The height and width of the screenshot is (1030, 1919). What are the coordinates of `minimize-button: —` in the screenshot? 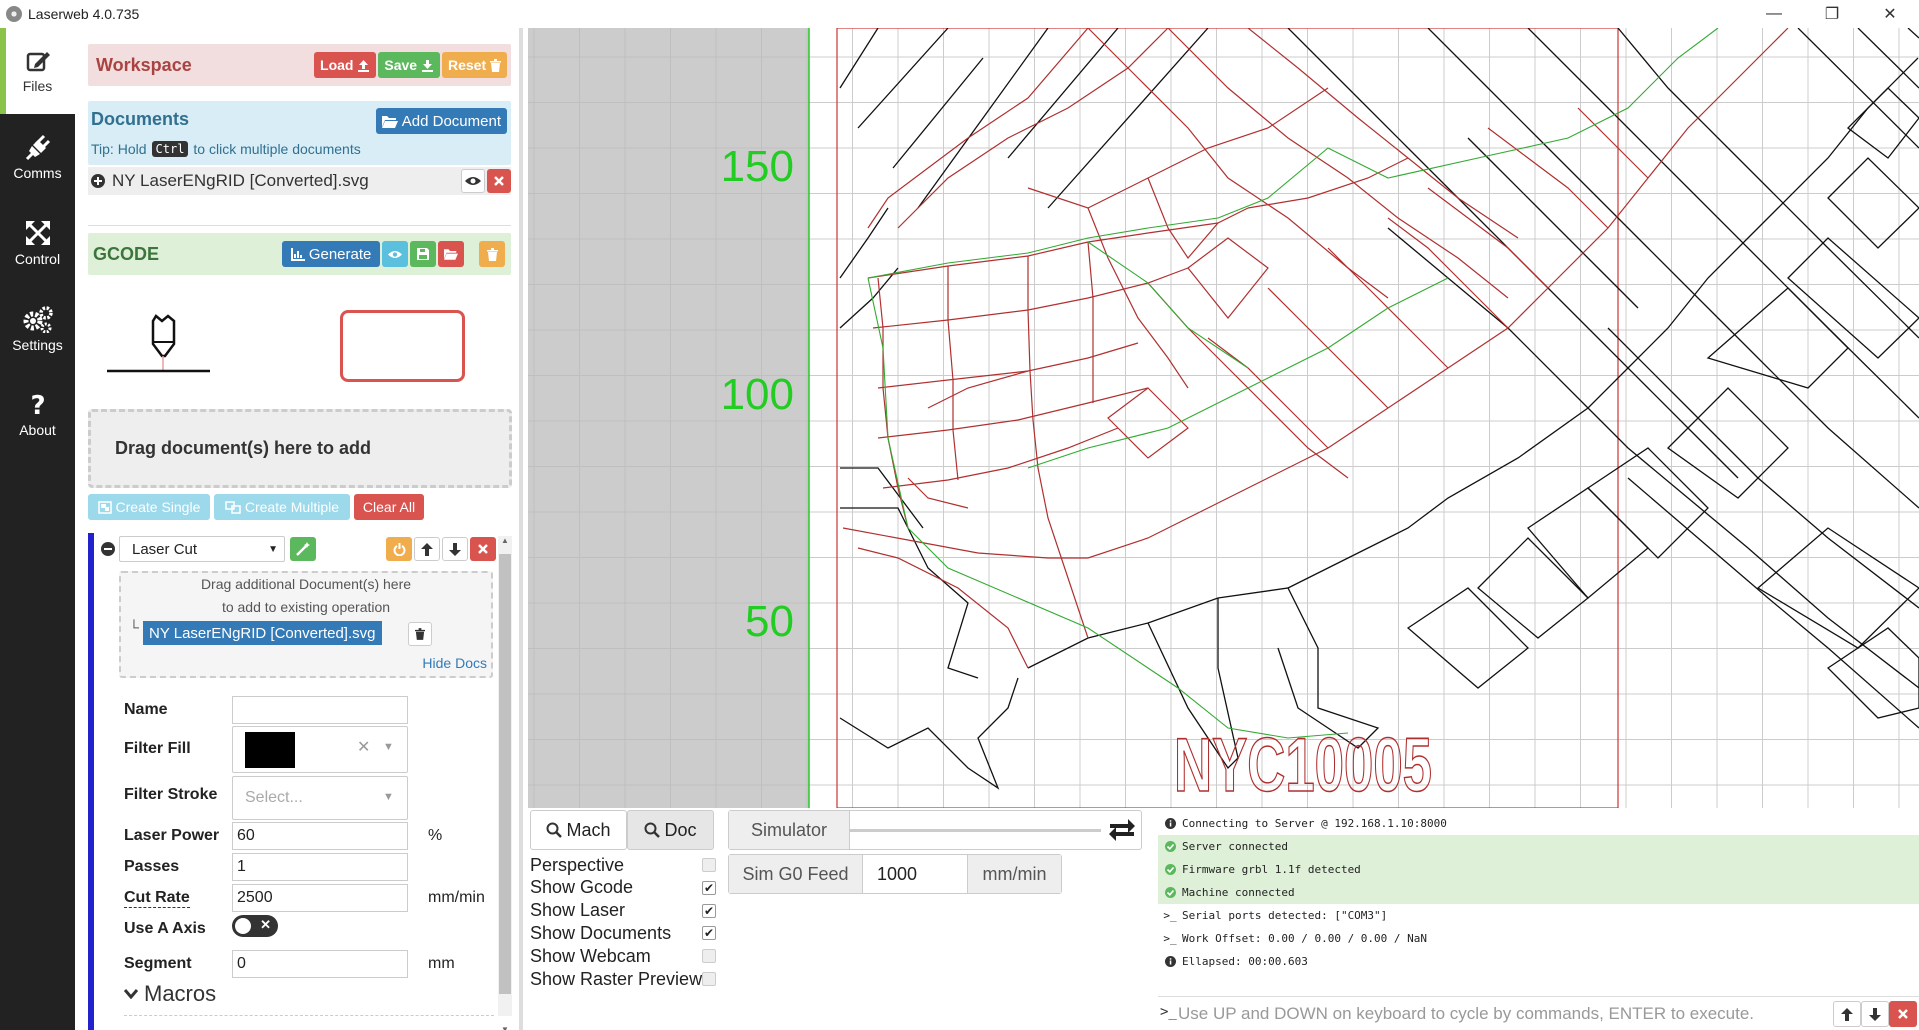 It's located at (1774, 14).